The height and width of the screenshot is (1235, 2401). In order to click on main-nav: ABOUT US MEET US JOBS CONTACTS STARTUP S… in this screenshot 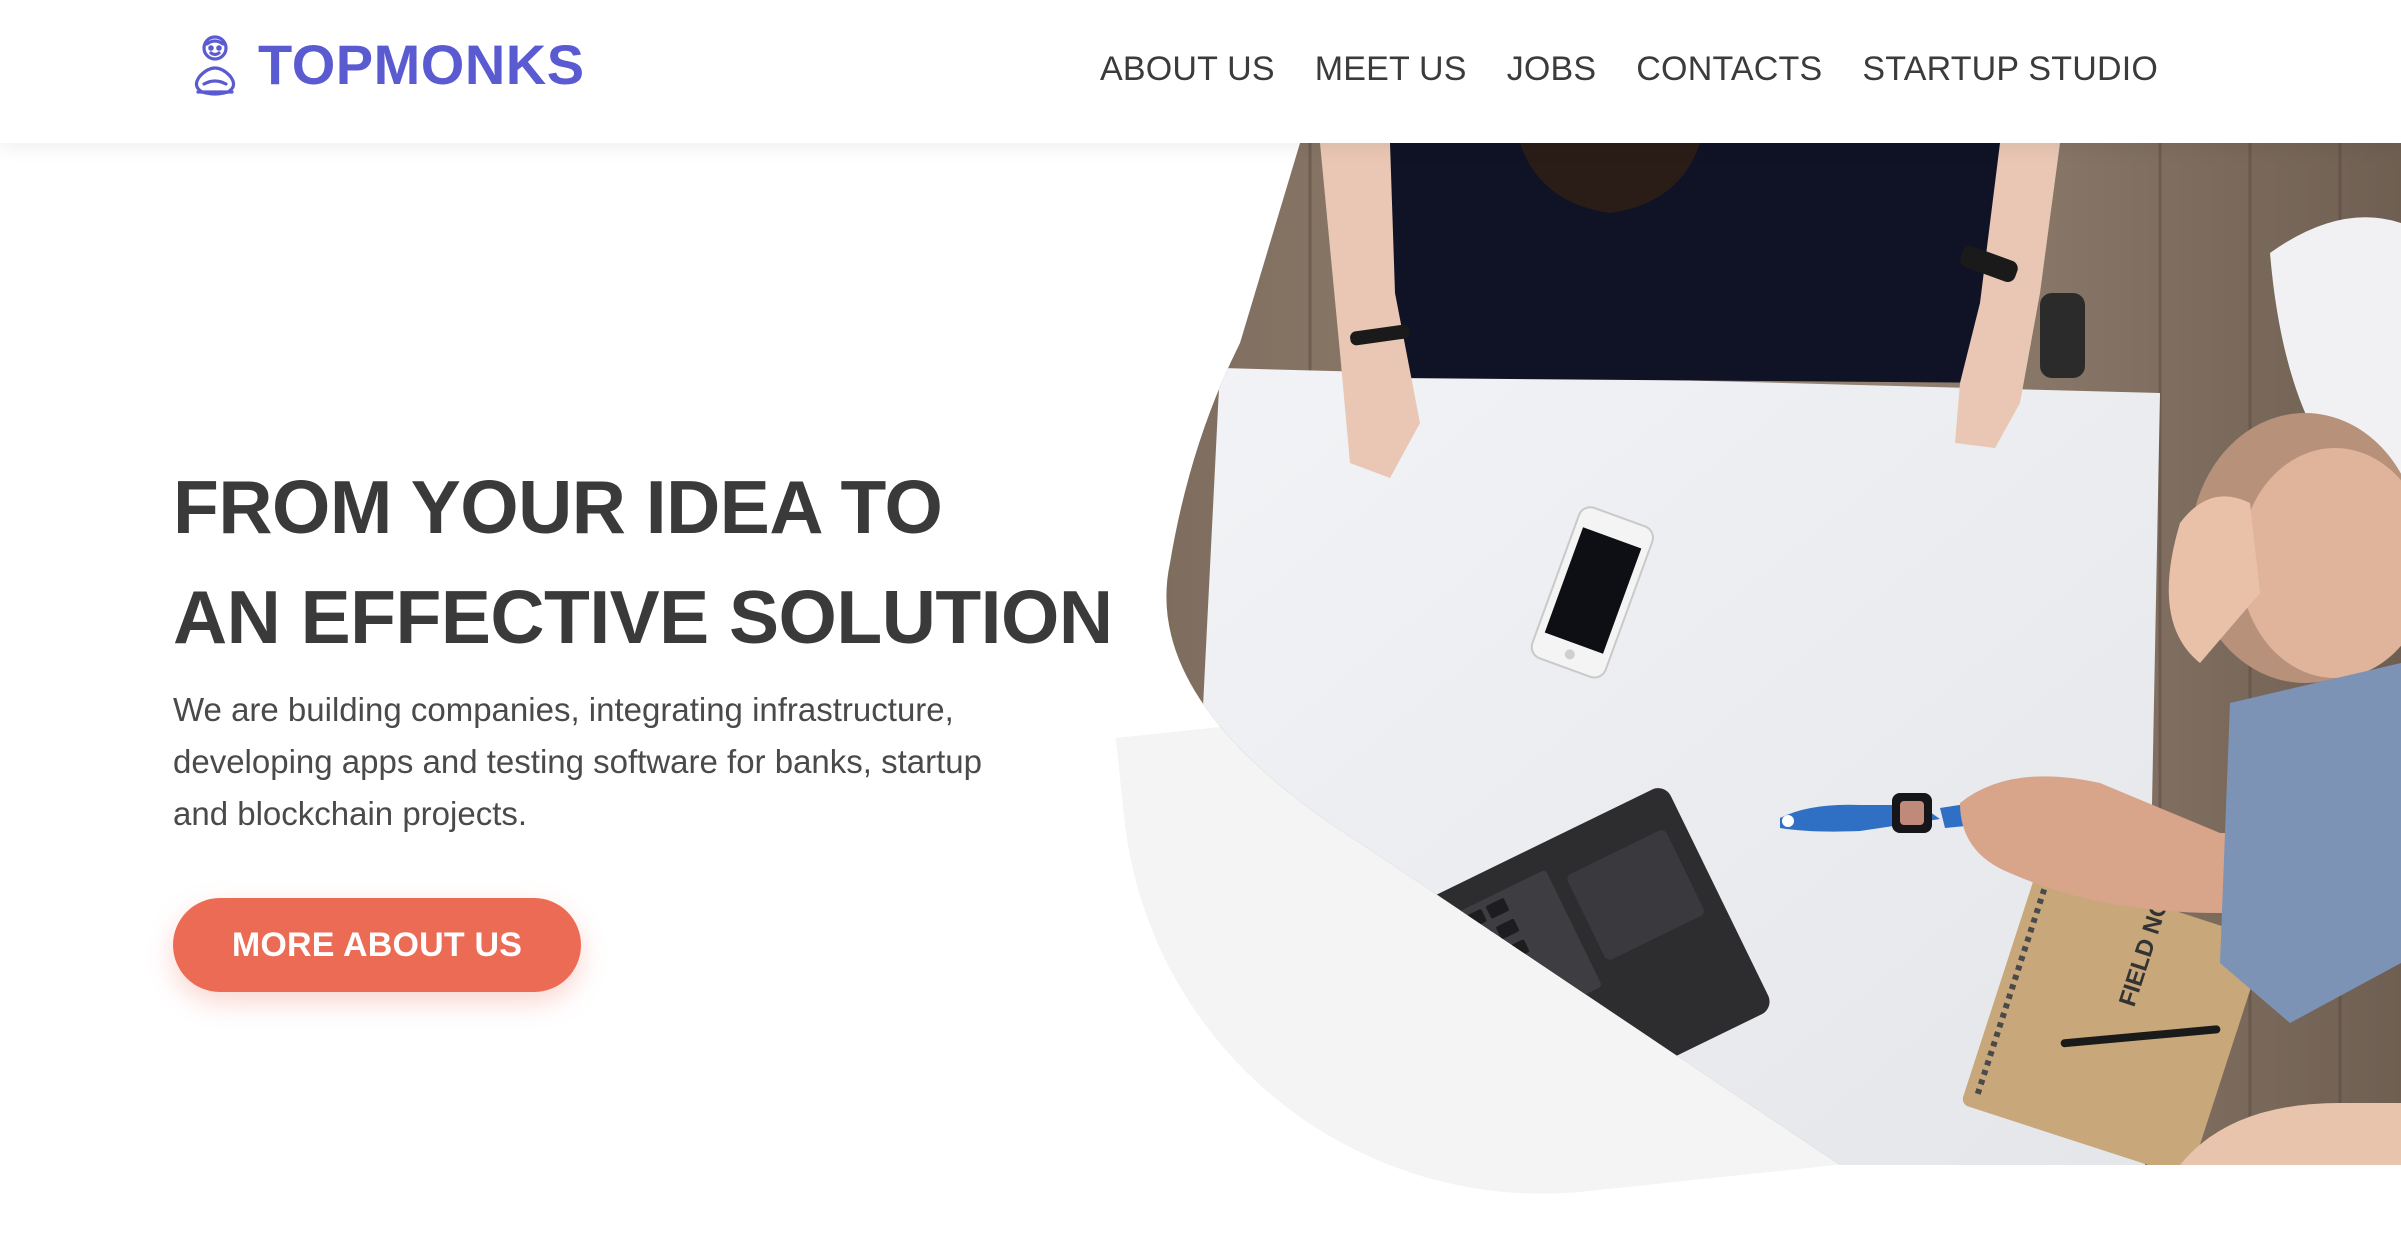, I will do `click(1629, 69)`.